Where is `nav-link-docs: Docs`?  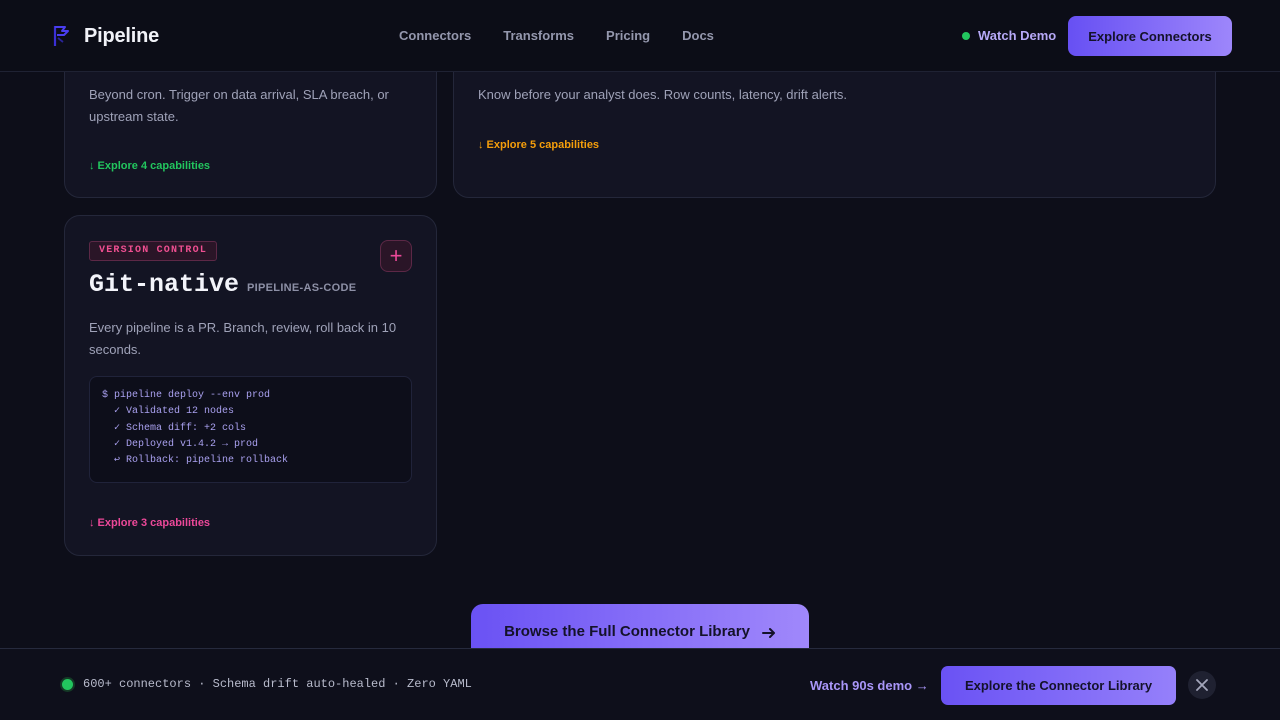
nav-link-docs: Docs is located at coordinates (698, 35).